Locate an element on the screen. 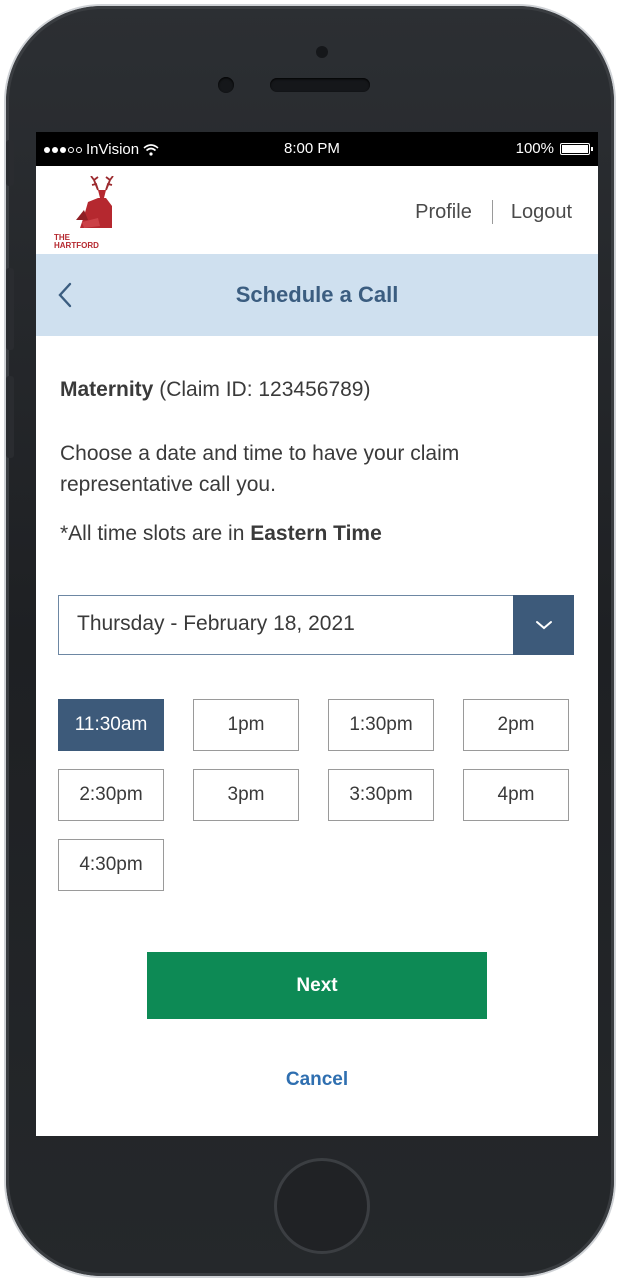  time-slot-button: 4:30pm is located at coordinates (111, 865).